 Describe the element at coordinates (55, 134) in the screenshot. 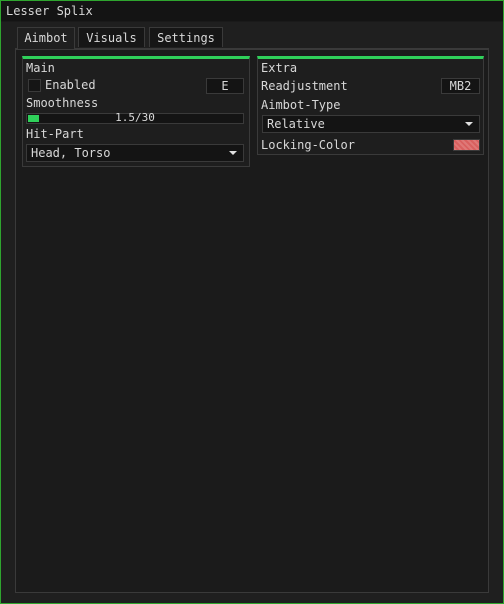

I see `hit-part-label: Hit-Part` at that location.